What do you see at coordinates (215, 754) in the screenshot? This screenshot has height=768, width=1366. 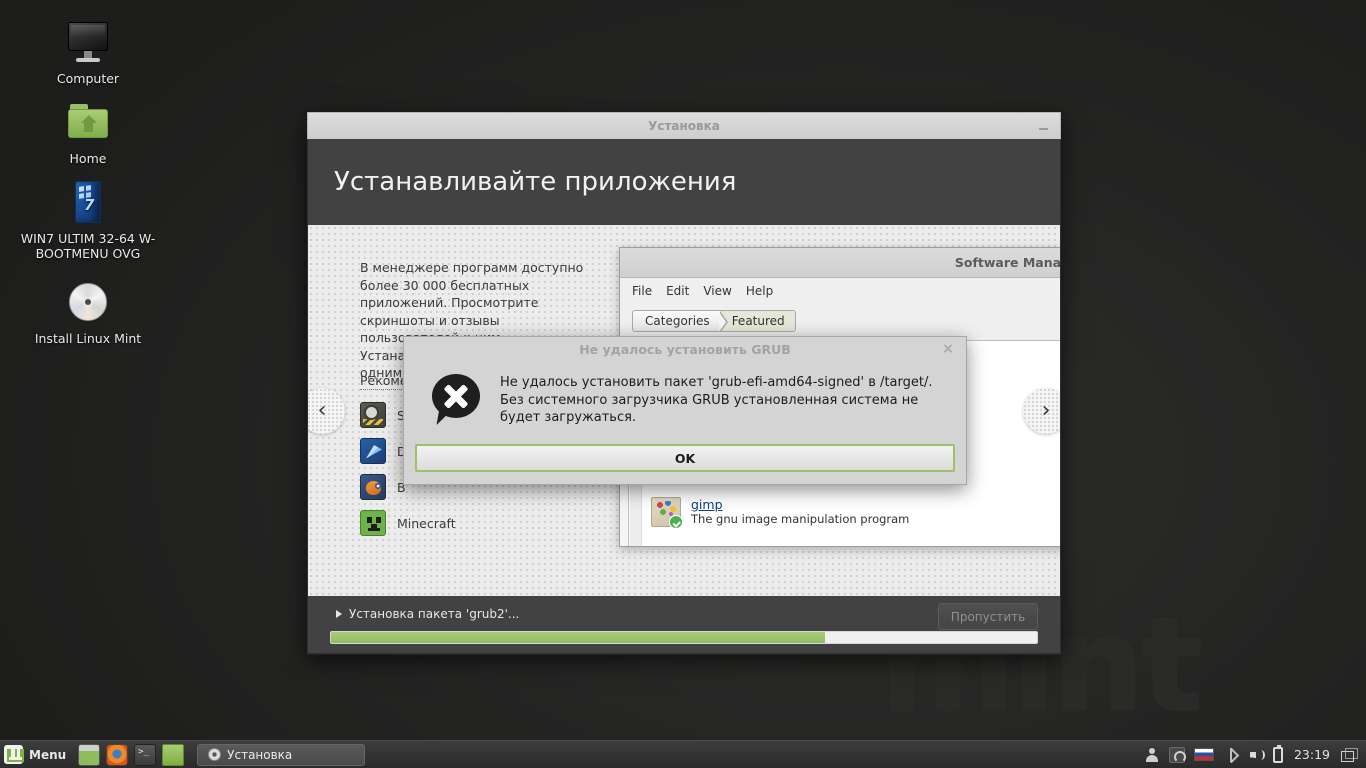 I see `disc-icon` at bounding box center [215, 754].